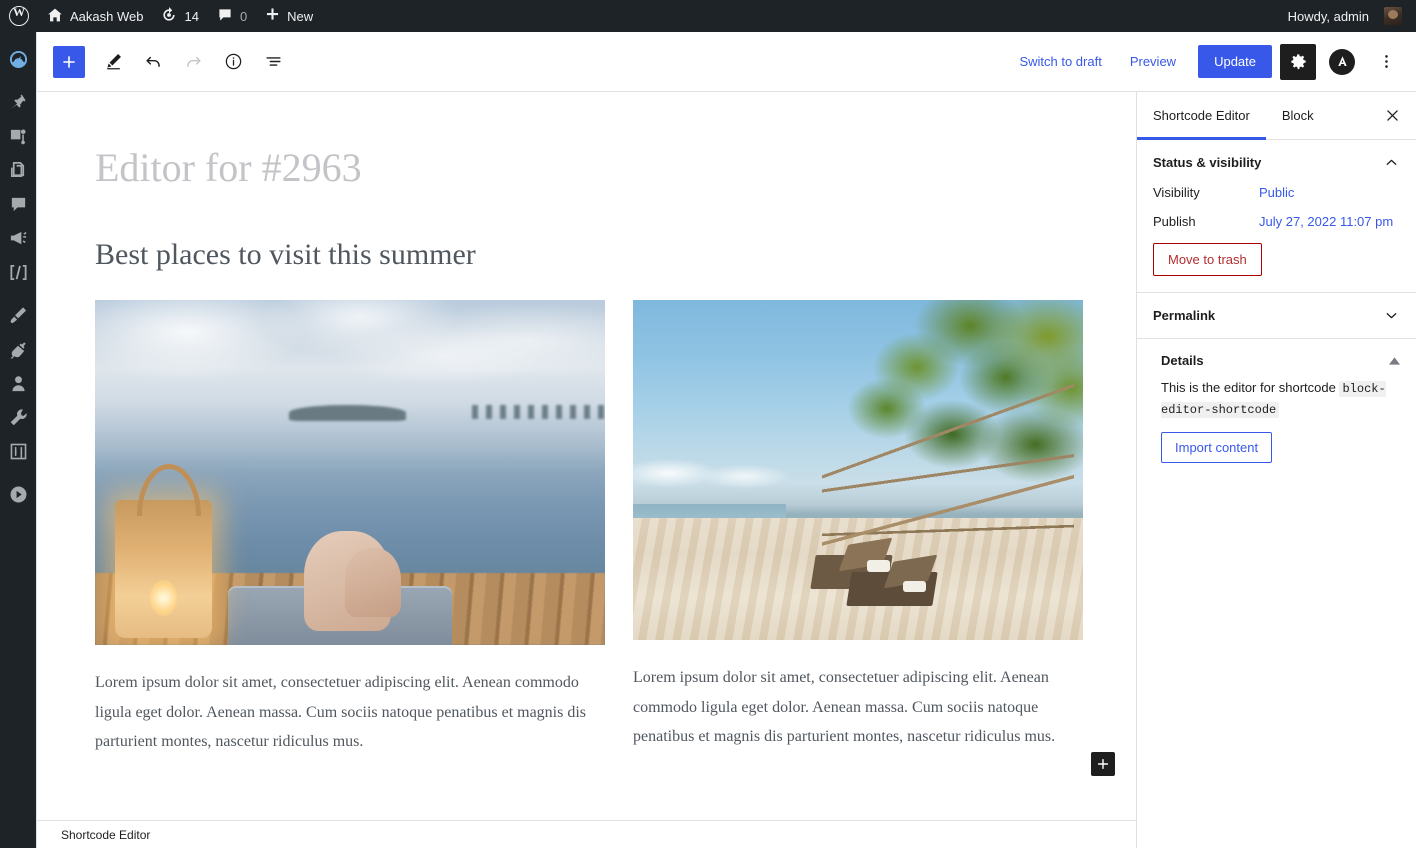  I want to click on brand-logo-icon, so click(1342, 61).